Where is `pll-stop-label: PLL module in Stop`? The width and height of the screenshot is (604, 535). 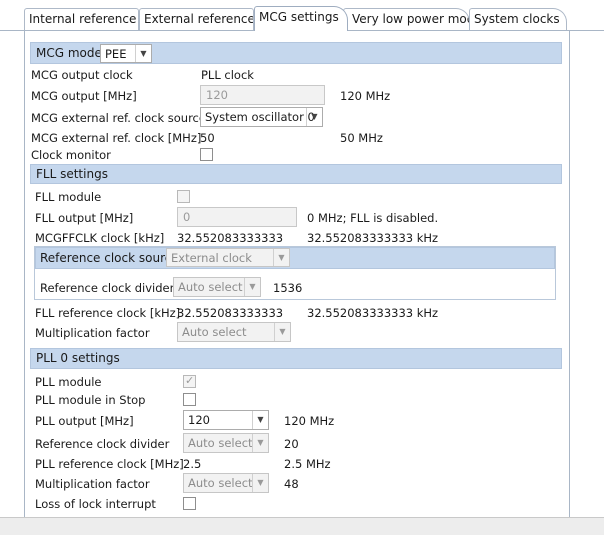
pll-stop-label: PLL module in Stop is located at coordinates (90, 400).